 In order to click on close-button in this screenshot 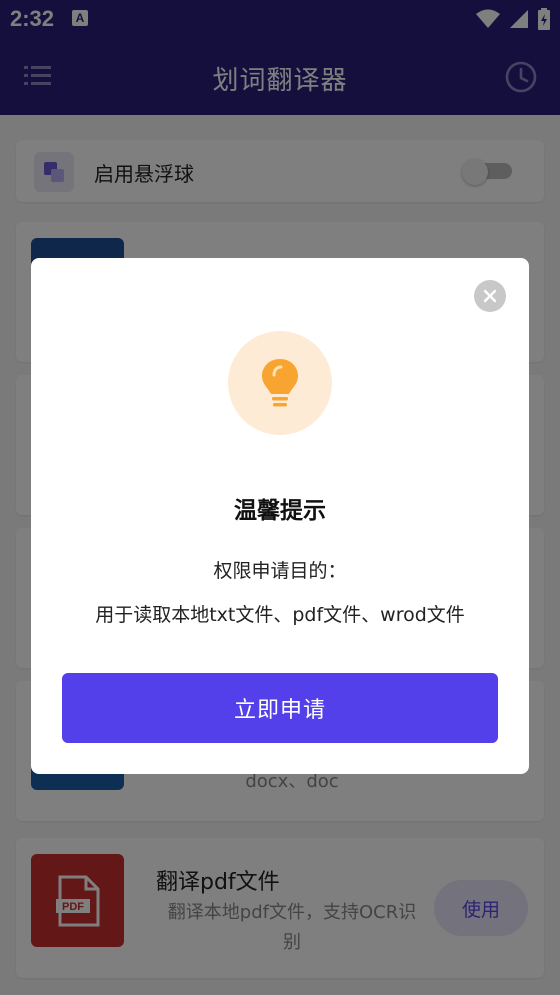, I will do `click(490, 296)`.